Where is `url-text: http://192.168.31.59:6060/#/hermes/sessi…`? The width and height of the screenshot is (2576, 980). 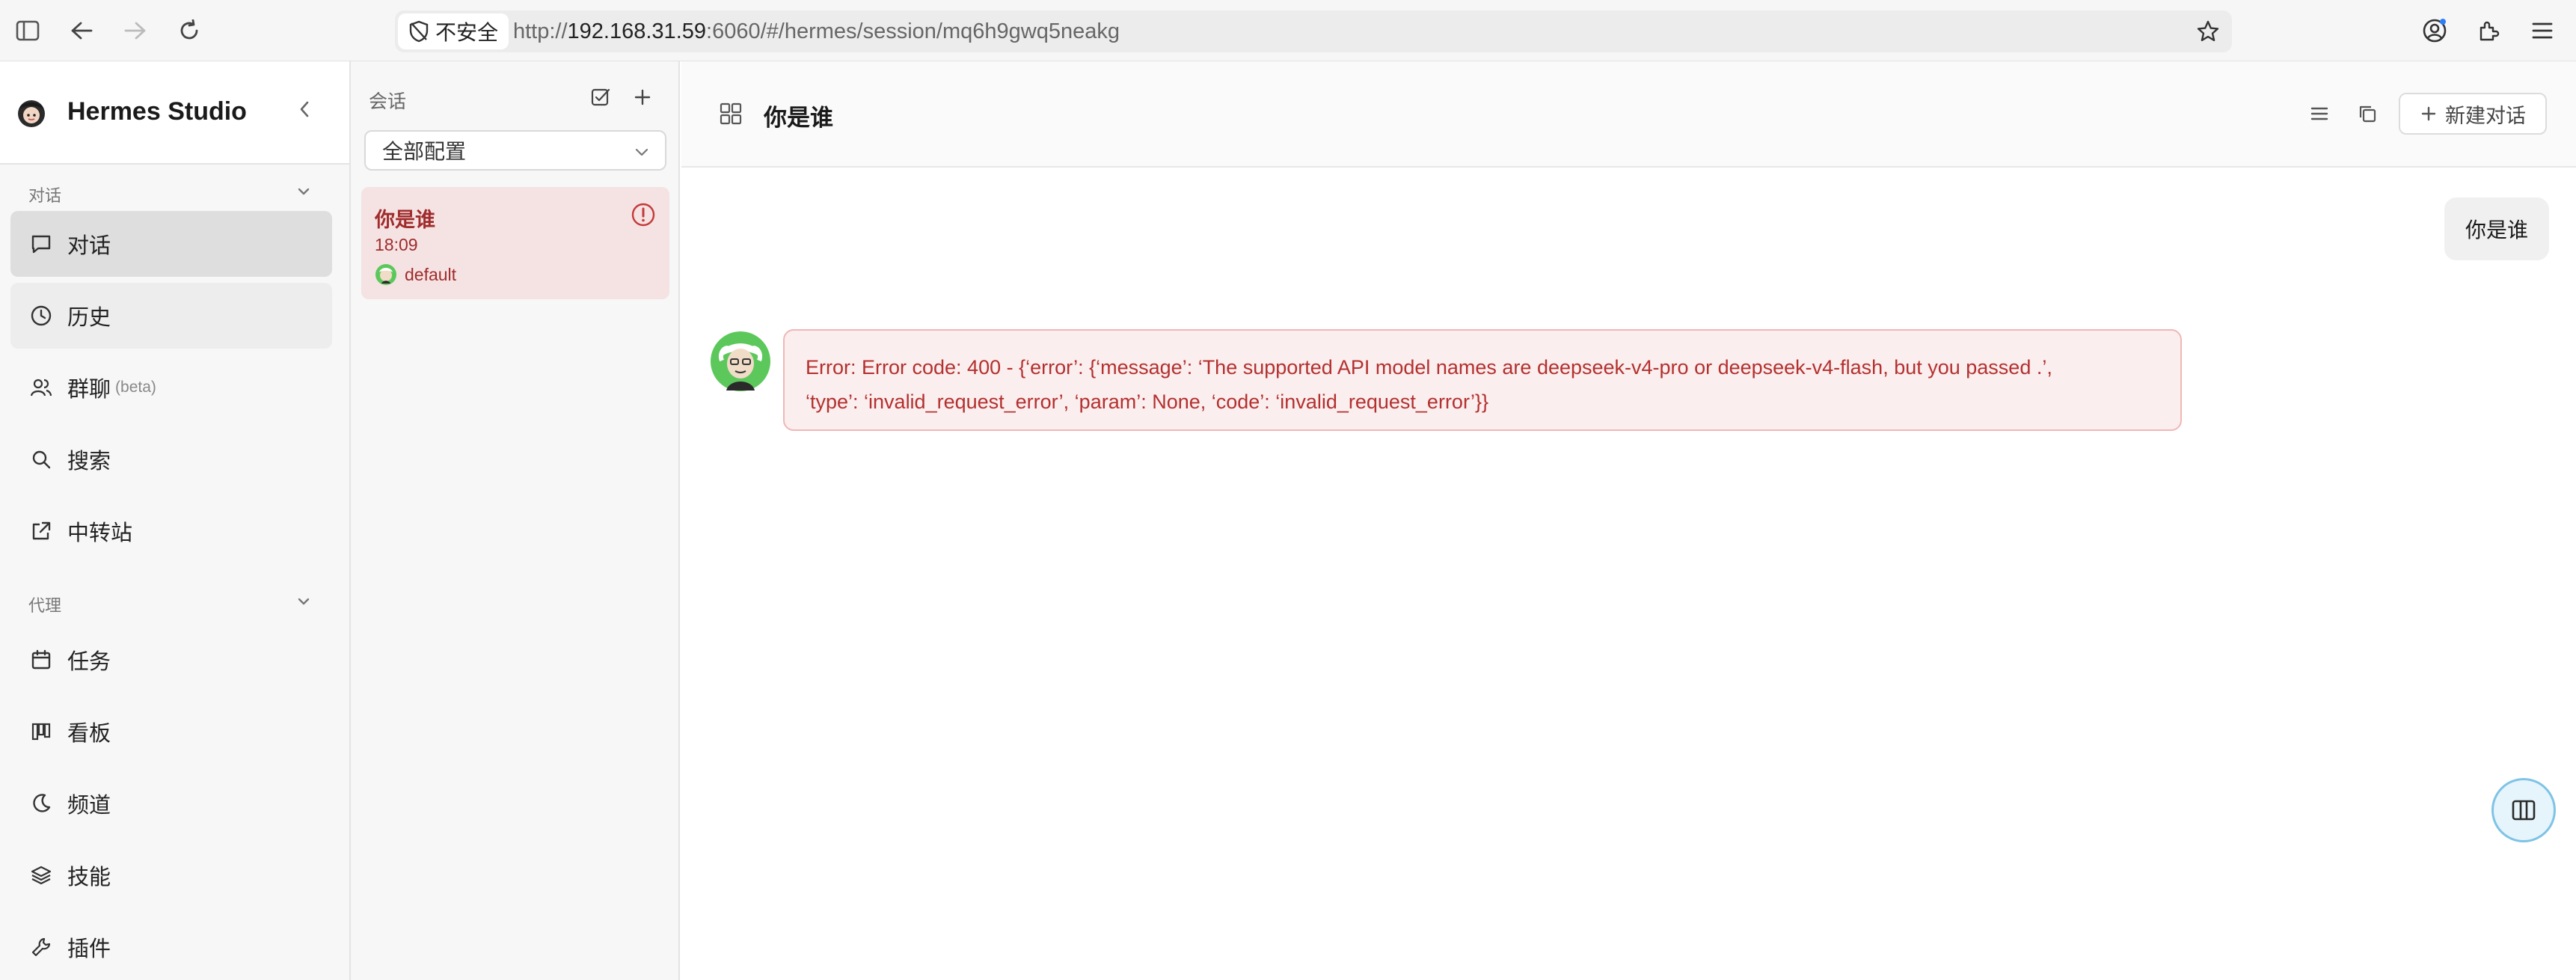 url-text: http://192.168.31.59:6060/#/hermes/sessi… is located at coordinates (816, 32).